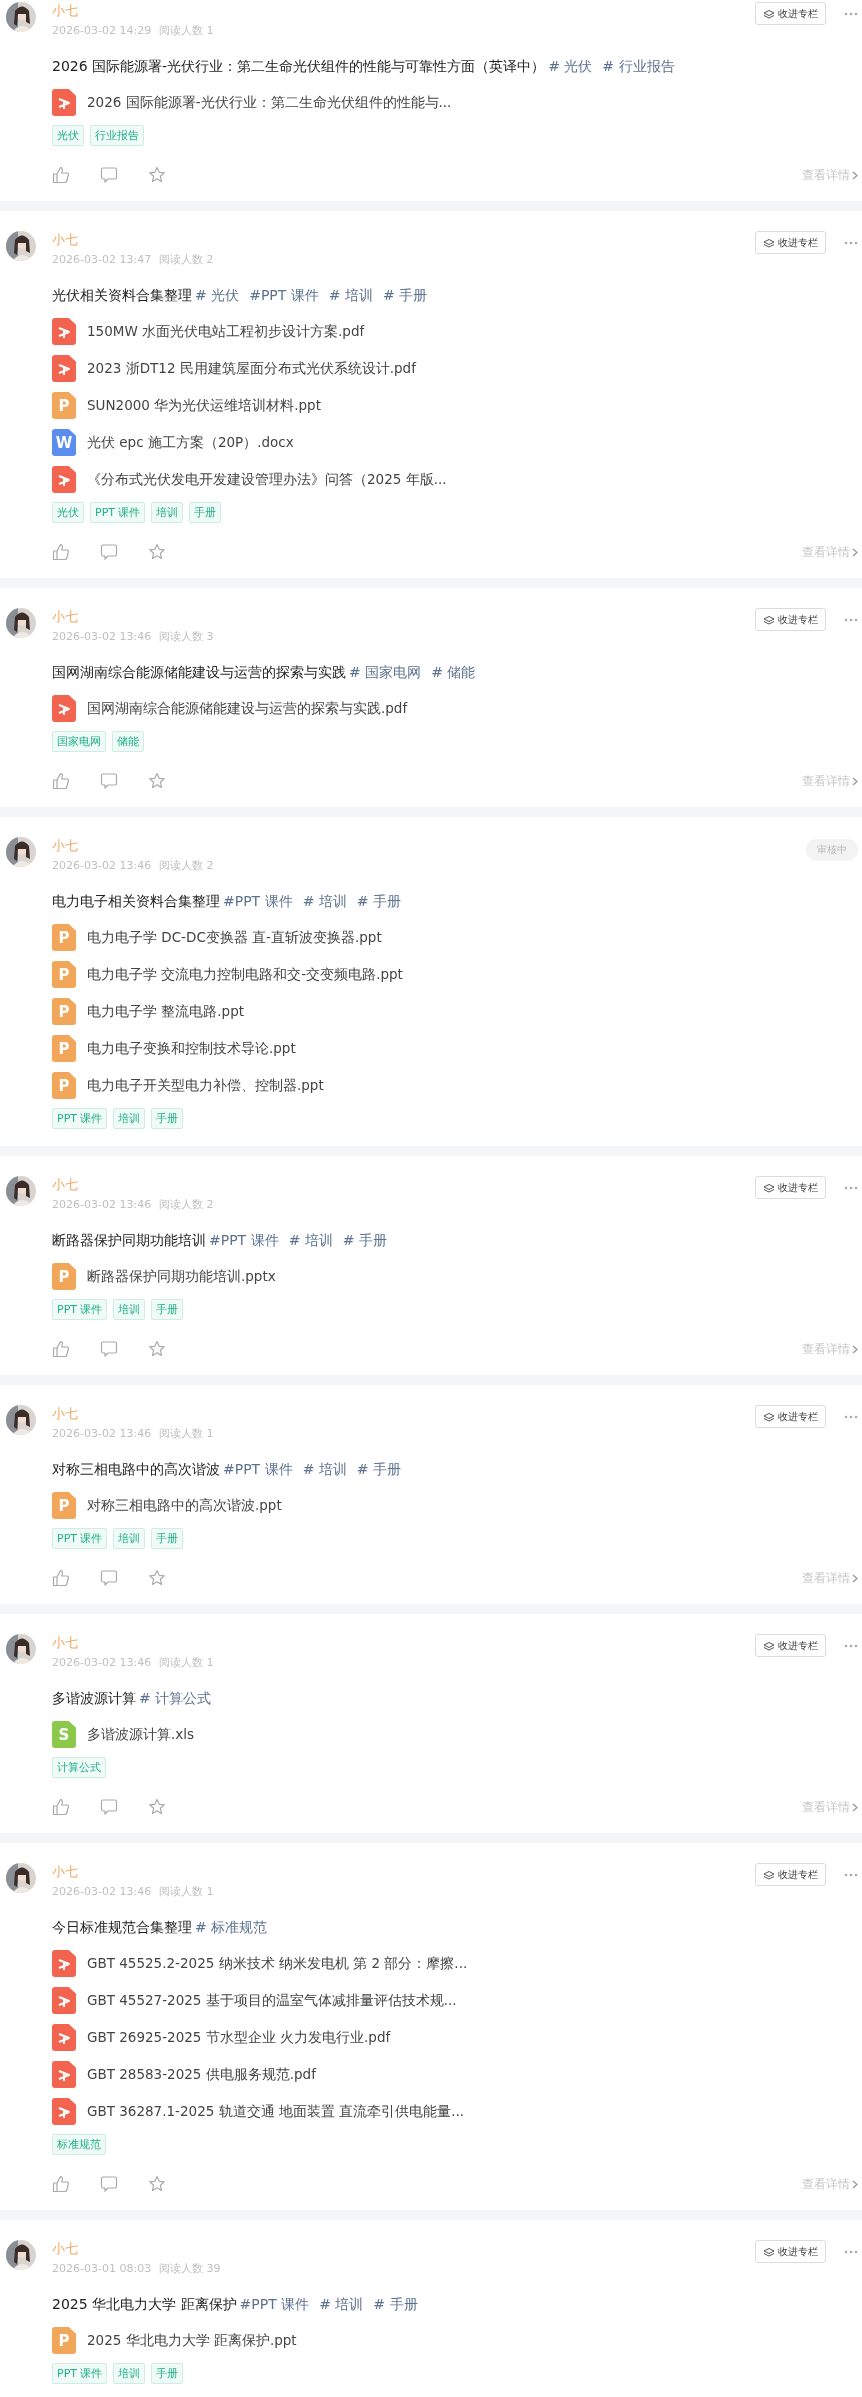  Describe the element at coordinates (79, 741) in the screenshot. I see `topic-tag: 国家电网` at that location.